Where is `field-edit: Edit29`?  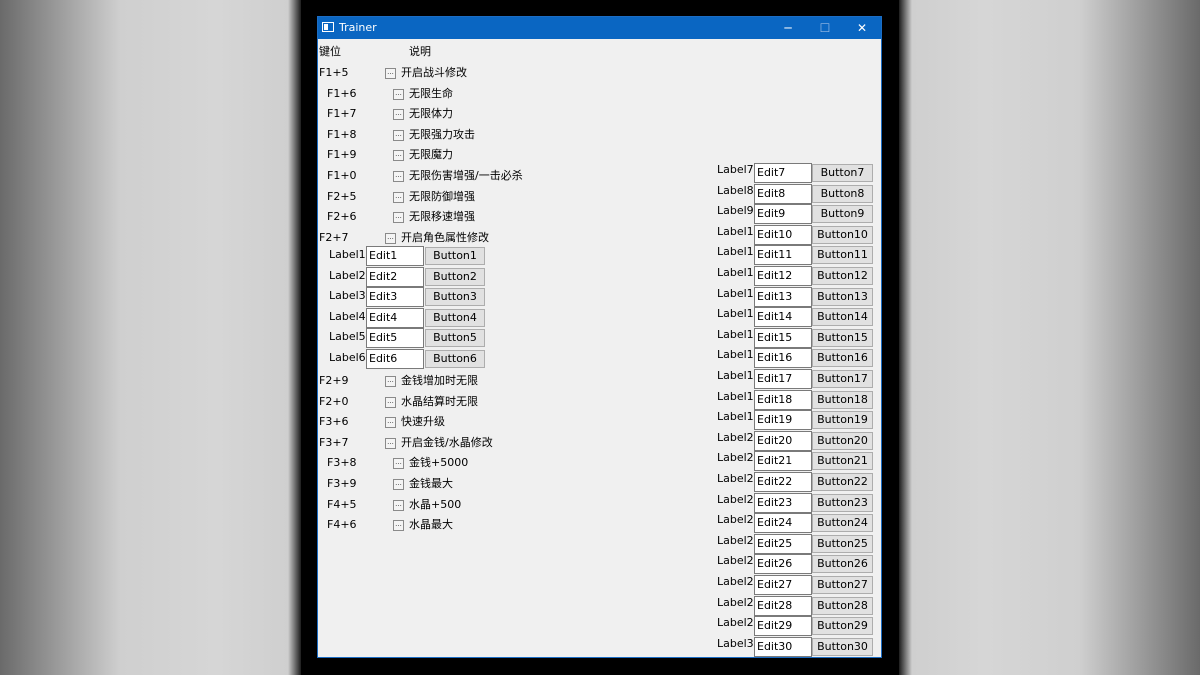
field-edit: Edit29 is located at coordinates (783, 626).